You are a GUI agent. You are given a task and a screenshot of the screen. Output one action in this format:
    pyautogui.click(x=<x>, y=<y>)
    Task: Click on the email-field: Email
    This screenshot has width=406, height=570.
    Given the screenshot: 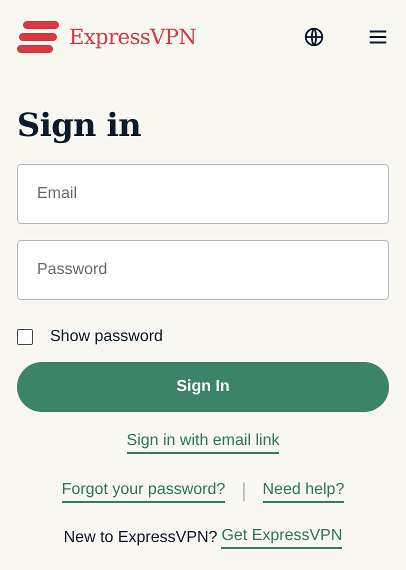 What is the action you would take?
    pyautogui.click(x=203, y=194)
    